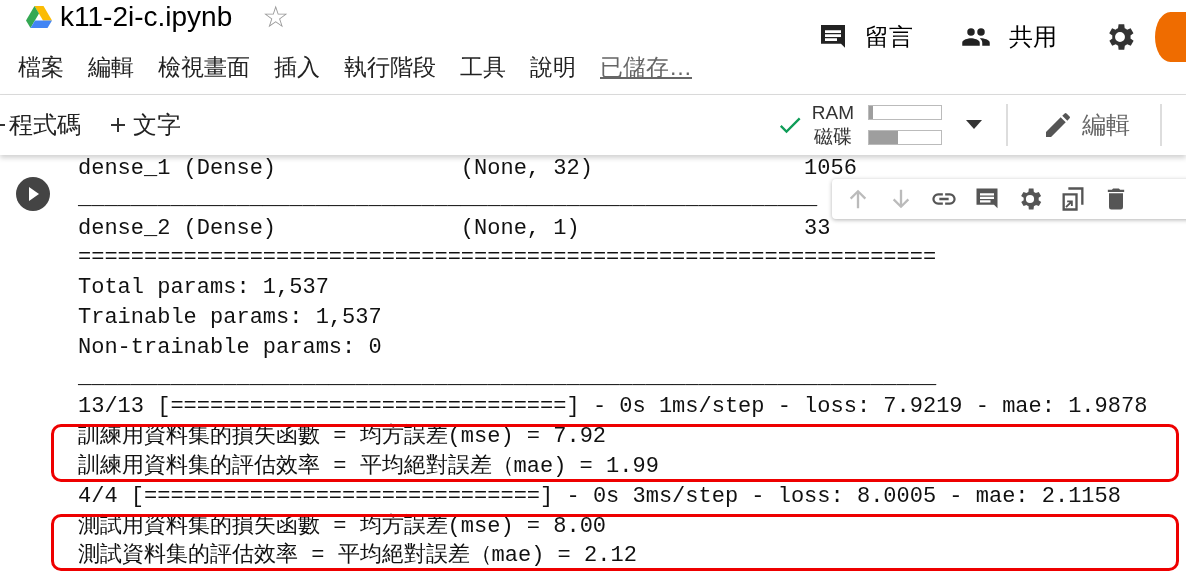 Image resolution: width=1186 pixels, height=573 pixels. What do you see at coordinates (230, 347) in the screenshot?
I see `output-line: Non-trainable params: 0` at bounding box center [230, 347].